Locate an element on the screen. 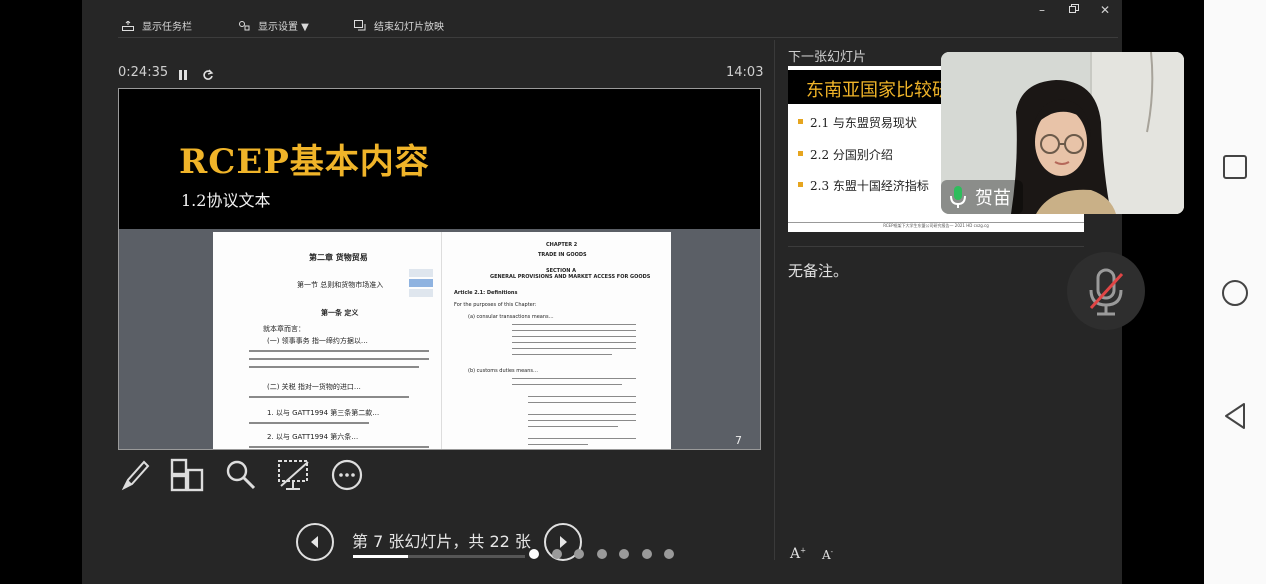  microphone-muted-icon is located at coordinates (1106, 292).